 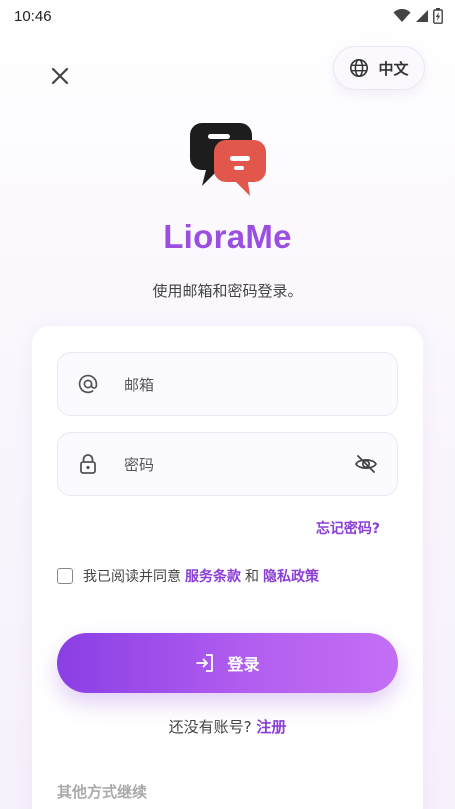 I want to click on battery-icon, so click(x=438, y=16).